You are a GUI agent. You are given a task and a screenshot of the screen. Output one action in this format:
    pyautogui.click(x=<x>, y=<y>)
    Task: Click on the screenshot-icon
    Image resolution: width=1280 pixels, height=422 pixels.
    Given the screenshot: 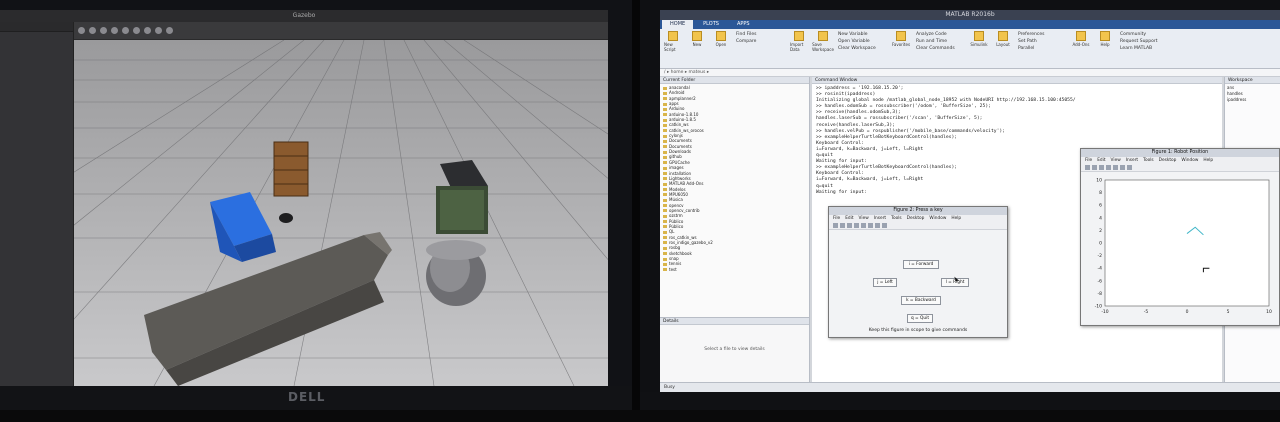 What is the action you would take?
    pyautogui.click(x=169, y=30)
    